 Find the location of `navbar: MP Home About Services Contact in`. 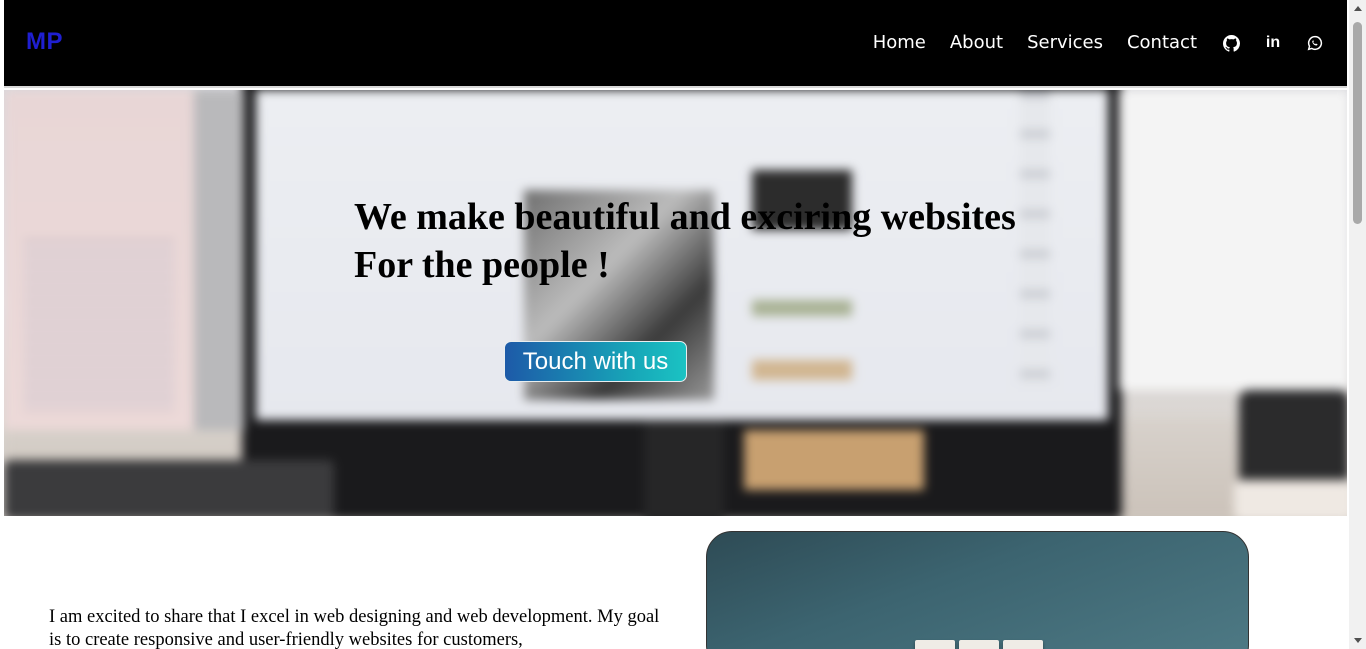

navbar: MP Home About Services Contact in is located at coordinates (675, 44).